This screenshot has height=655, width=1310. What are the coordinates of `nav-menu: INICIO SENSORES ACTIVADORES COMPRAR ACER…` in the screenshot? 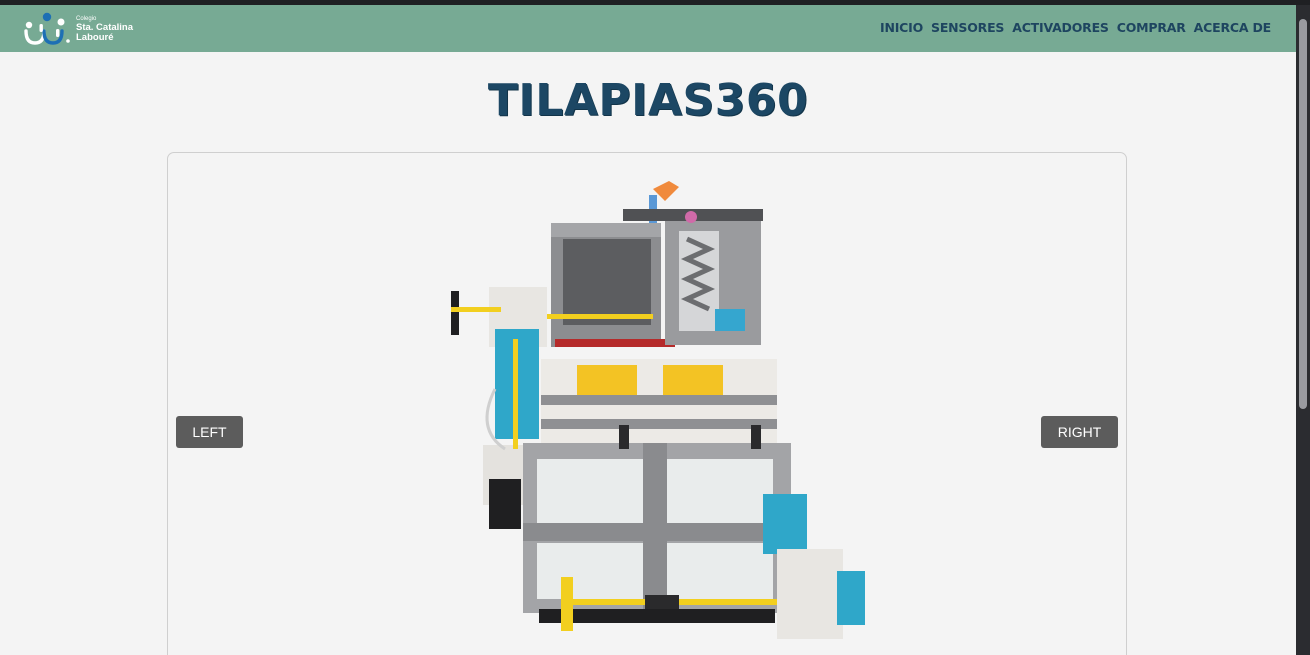 It's located at (1075, 27).